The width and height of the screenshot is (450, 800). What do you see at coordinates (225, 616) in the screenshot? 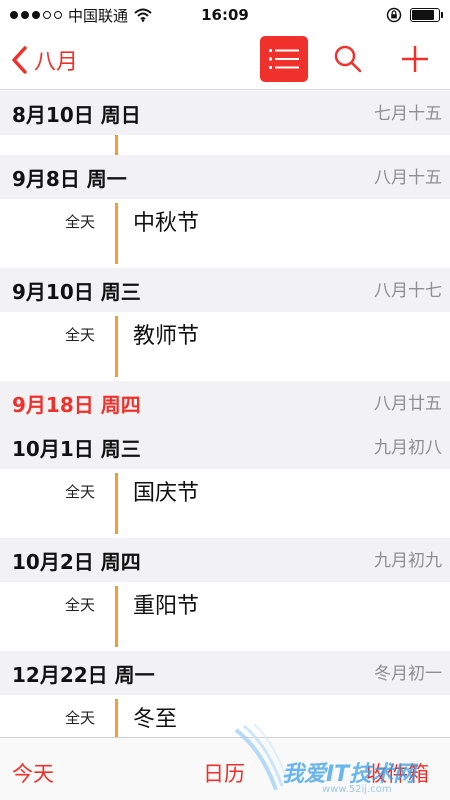
I see `event-row: 全天 重阳节` at bounding box center [225, 616].